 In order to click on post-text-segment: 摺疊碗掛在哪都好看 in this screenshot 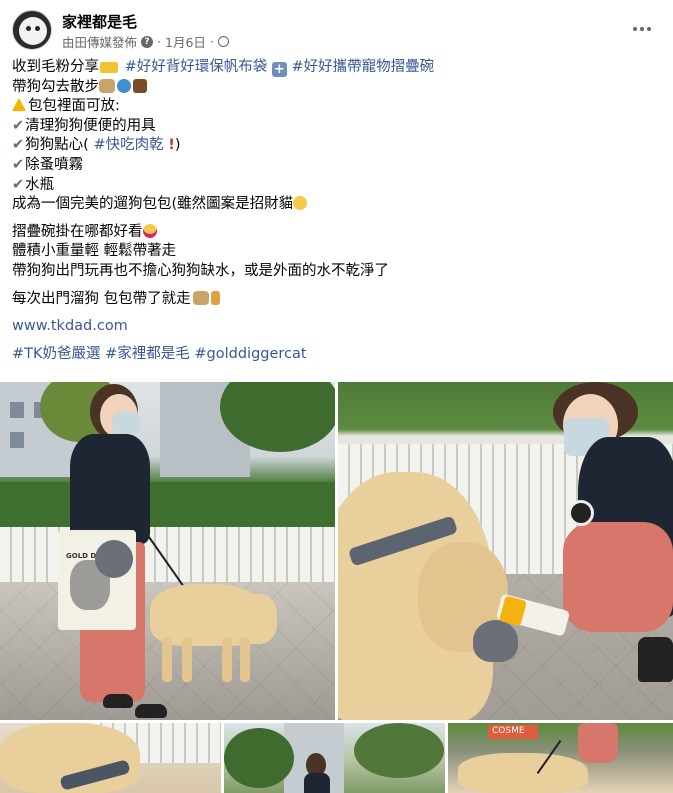, I will do `click(77, 231)`.